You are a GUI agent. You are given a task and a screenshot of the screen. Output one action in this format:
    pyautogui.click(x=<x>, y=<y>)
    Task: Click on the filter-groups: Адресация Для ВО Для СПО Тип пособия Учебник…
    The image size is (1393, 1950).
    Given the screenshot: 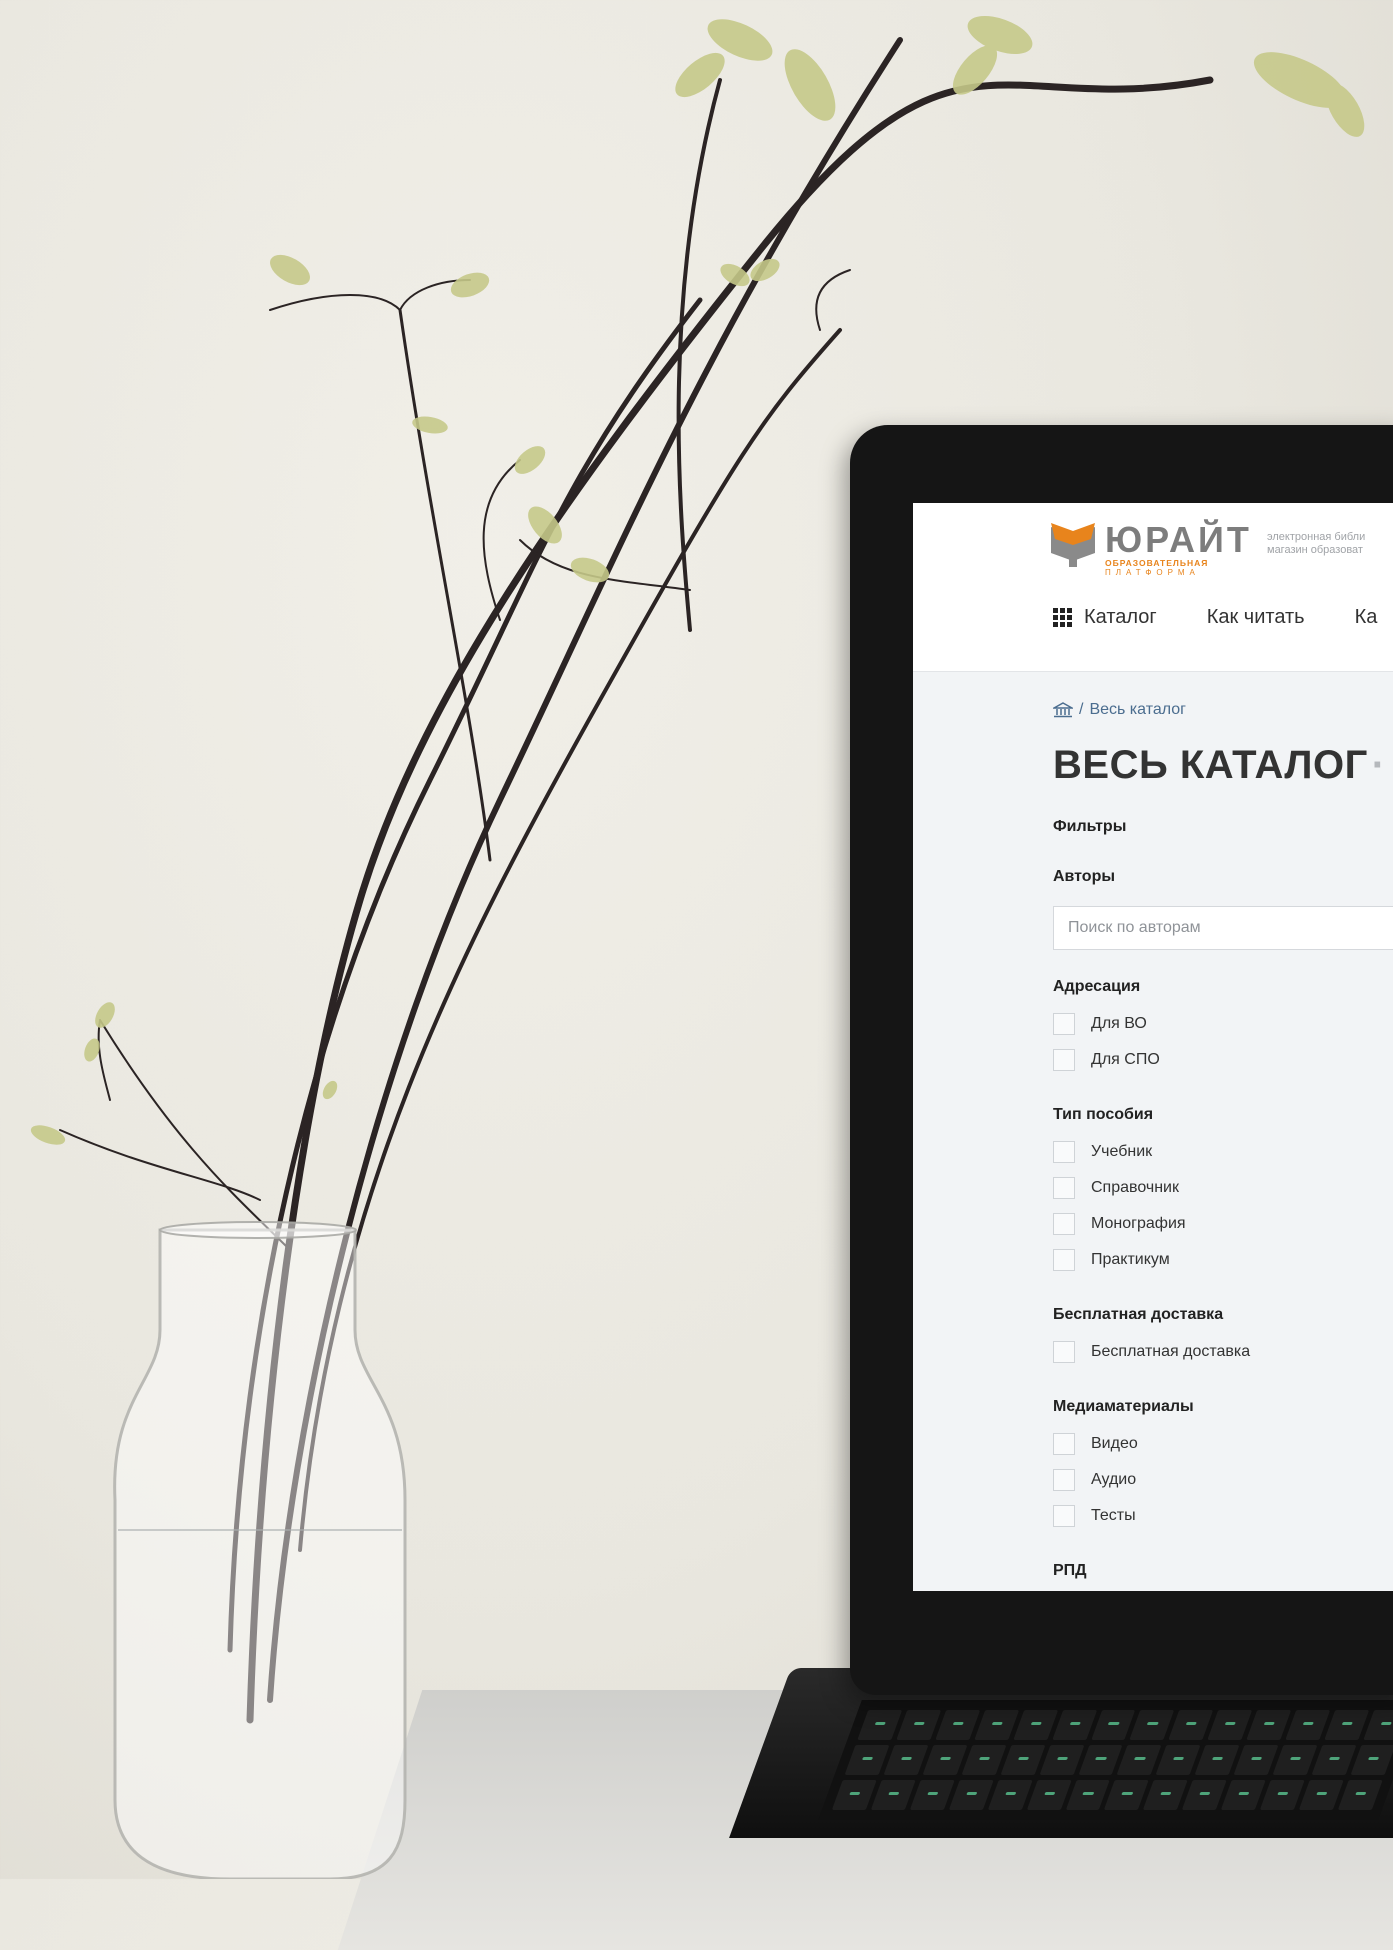 What is the action you would take?
    pyautogui.click(x=1223, y=1279)
    